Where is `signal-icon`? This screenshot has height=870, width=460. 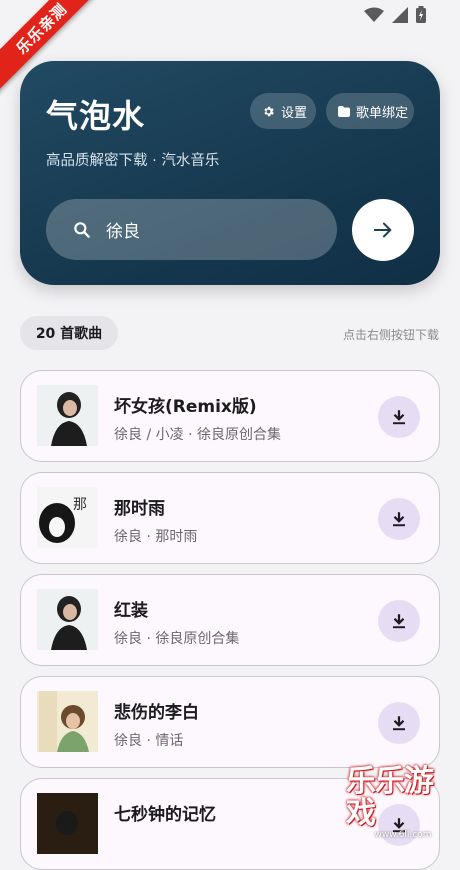 signal-icon is located at coordinates (400, 14).